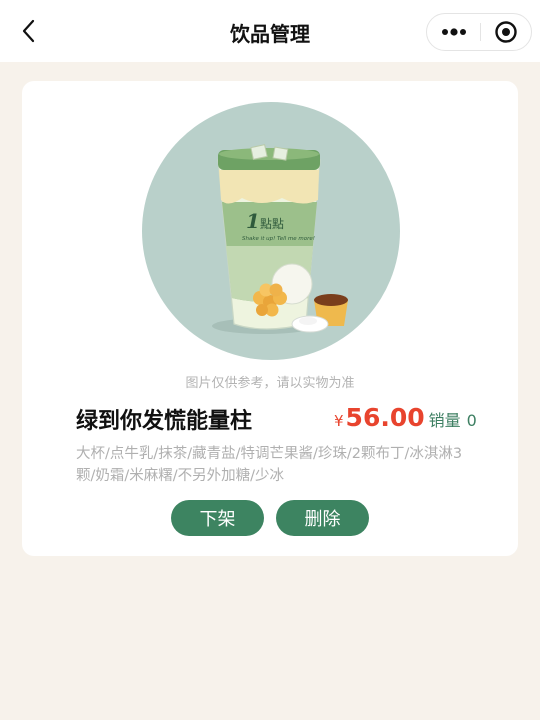  What do you see at coordinates (217, 518) in the screenshot?
I see `take-down-button: 下架` at bounding box center [217, 518].